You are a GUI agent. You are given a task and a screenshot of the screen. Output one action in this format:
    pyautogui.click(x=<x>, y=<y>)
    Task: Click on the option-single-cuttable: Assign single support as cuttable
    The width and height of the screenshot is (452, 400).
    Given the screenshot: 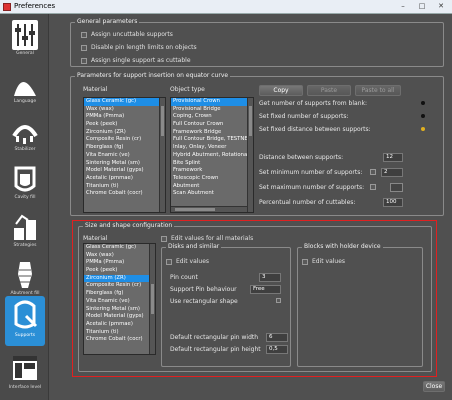 What is the action you would take?
    pyautogui.click(x=136, y=60)
    